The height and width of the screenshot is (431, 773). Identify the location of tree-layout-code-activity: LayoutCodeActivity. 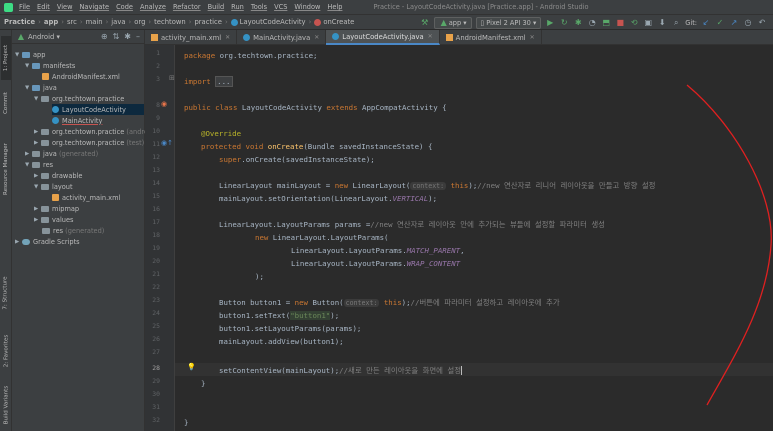
(98, 109).